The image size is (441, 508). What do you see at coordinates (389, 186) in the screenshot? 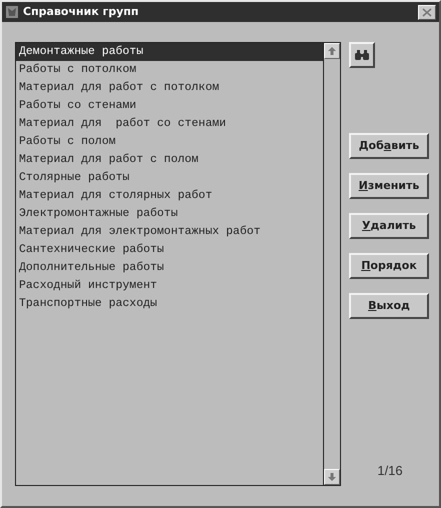
I see `action-button: Изменить` at bounding box center [389, 186].